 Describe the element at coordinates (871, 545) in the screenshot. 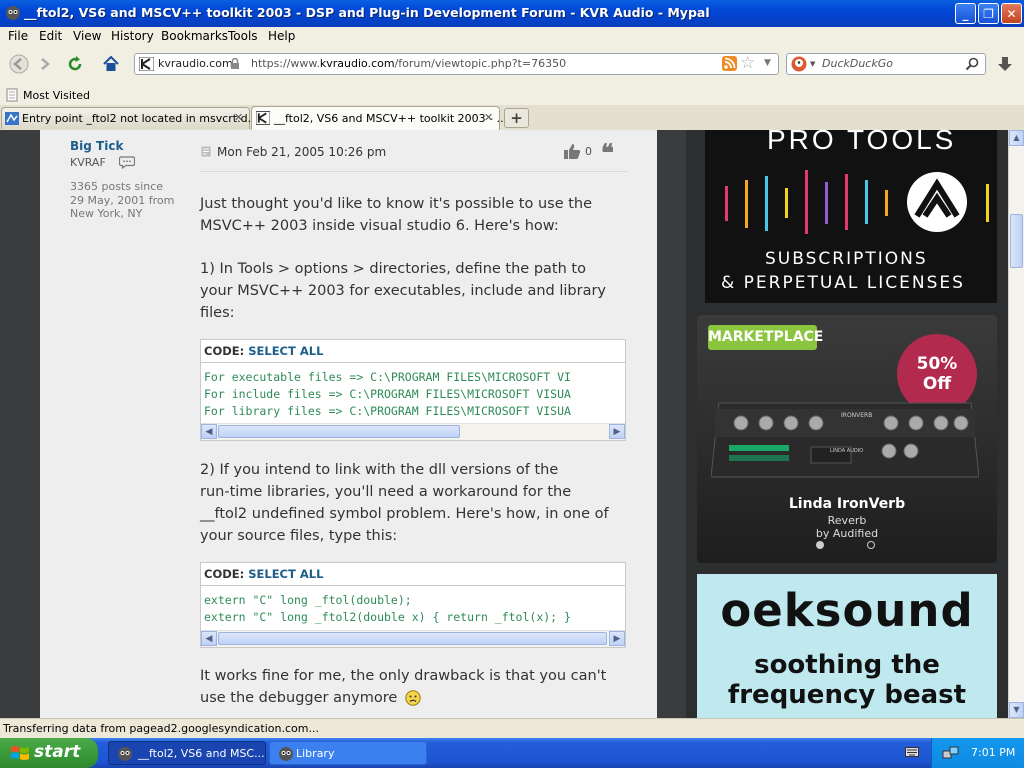

I see `carousel-dot` at that location.